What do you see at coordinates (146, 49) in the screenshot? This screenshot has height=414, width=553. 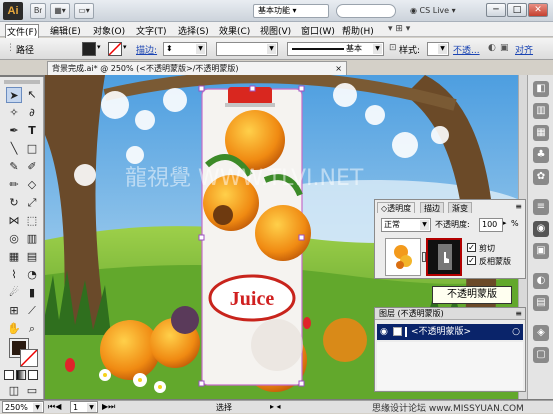 I see `stroke-label: 描边:` at bounding box center [146, 49].